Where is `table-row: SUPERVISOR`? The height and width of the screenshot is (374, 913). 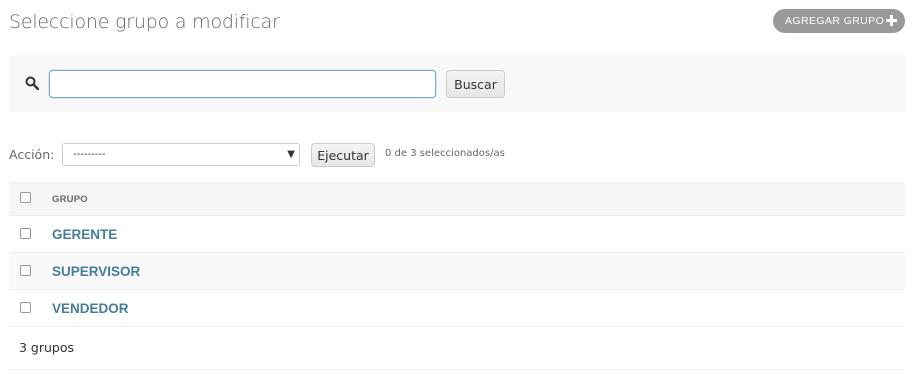
table-row: SUPERVISOR is located at coordinates (457, 271).